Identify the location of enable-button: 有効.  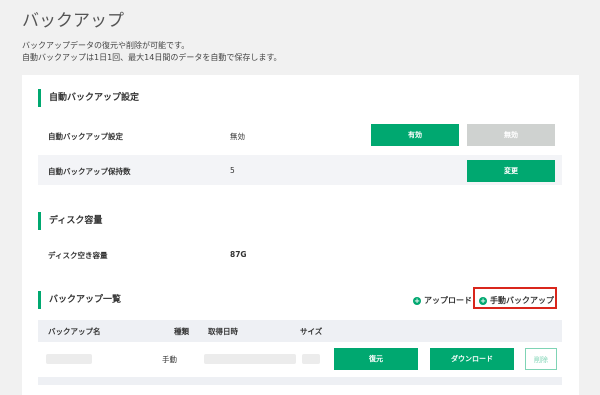
(415, 135).